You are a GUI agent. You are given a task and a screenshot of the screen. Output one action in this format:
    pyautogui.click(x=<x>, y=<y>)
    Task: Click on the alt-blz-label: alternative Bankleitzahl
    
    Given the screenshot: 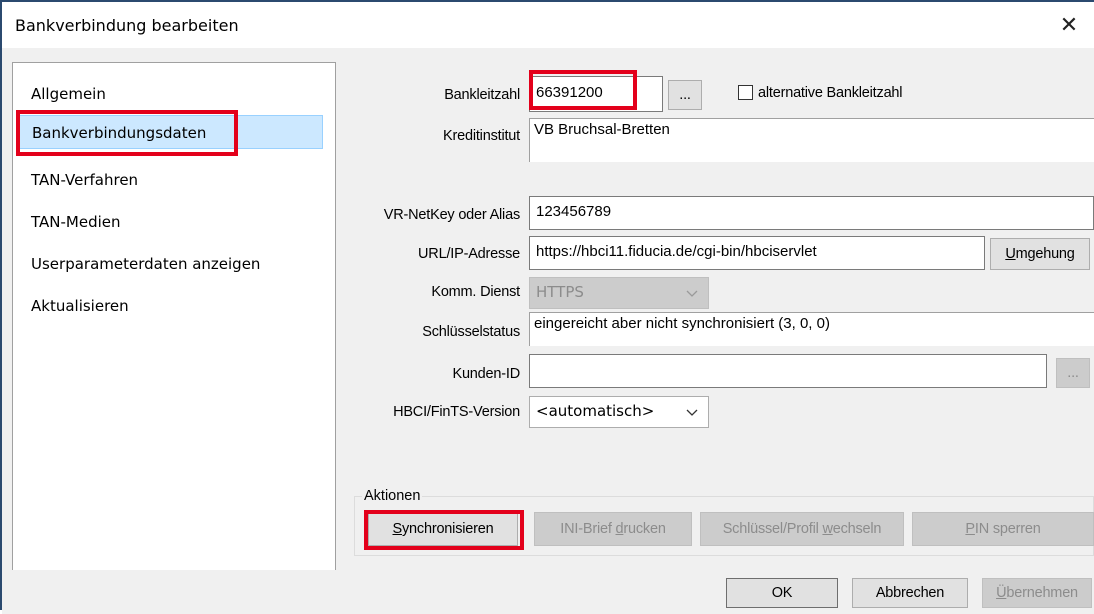 What is the action you would take?
    pyautogui.click(x=830, y=93)
    